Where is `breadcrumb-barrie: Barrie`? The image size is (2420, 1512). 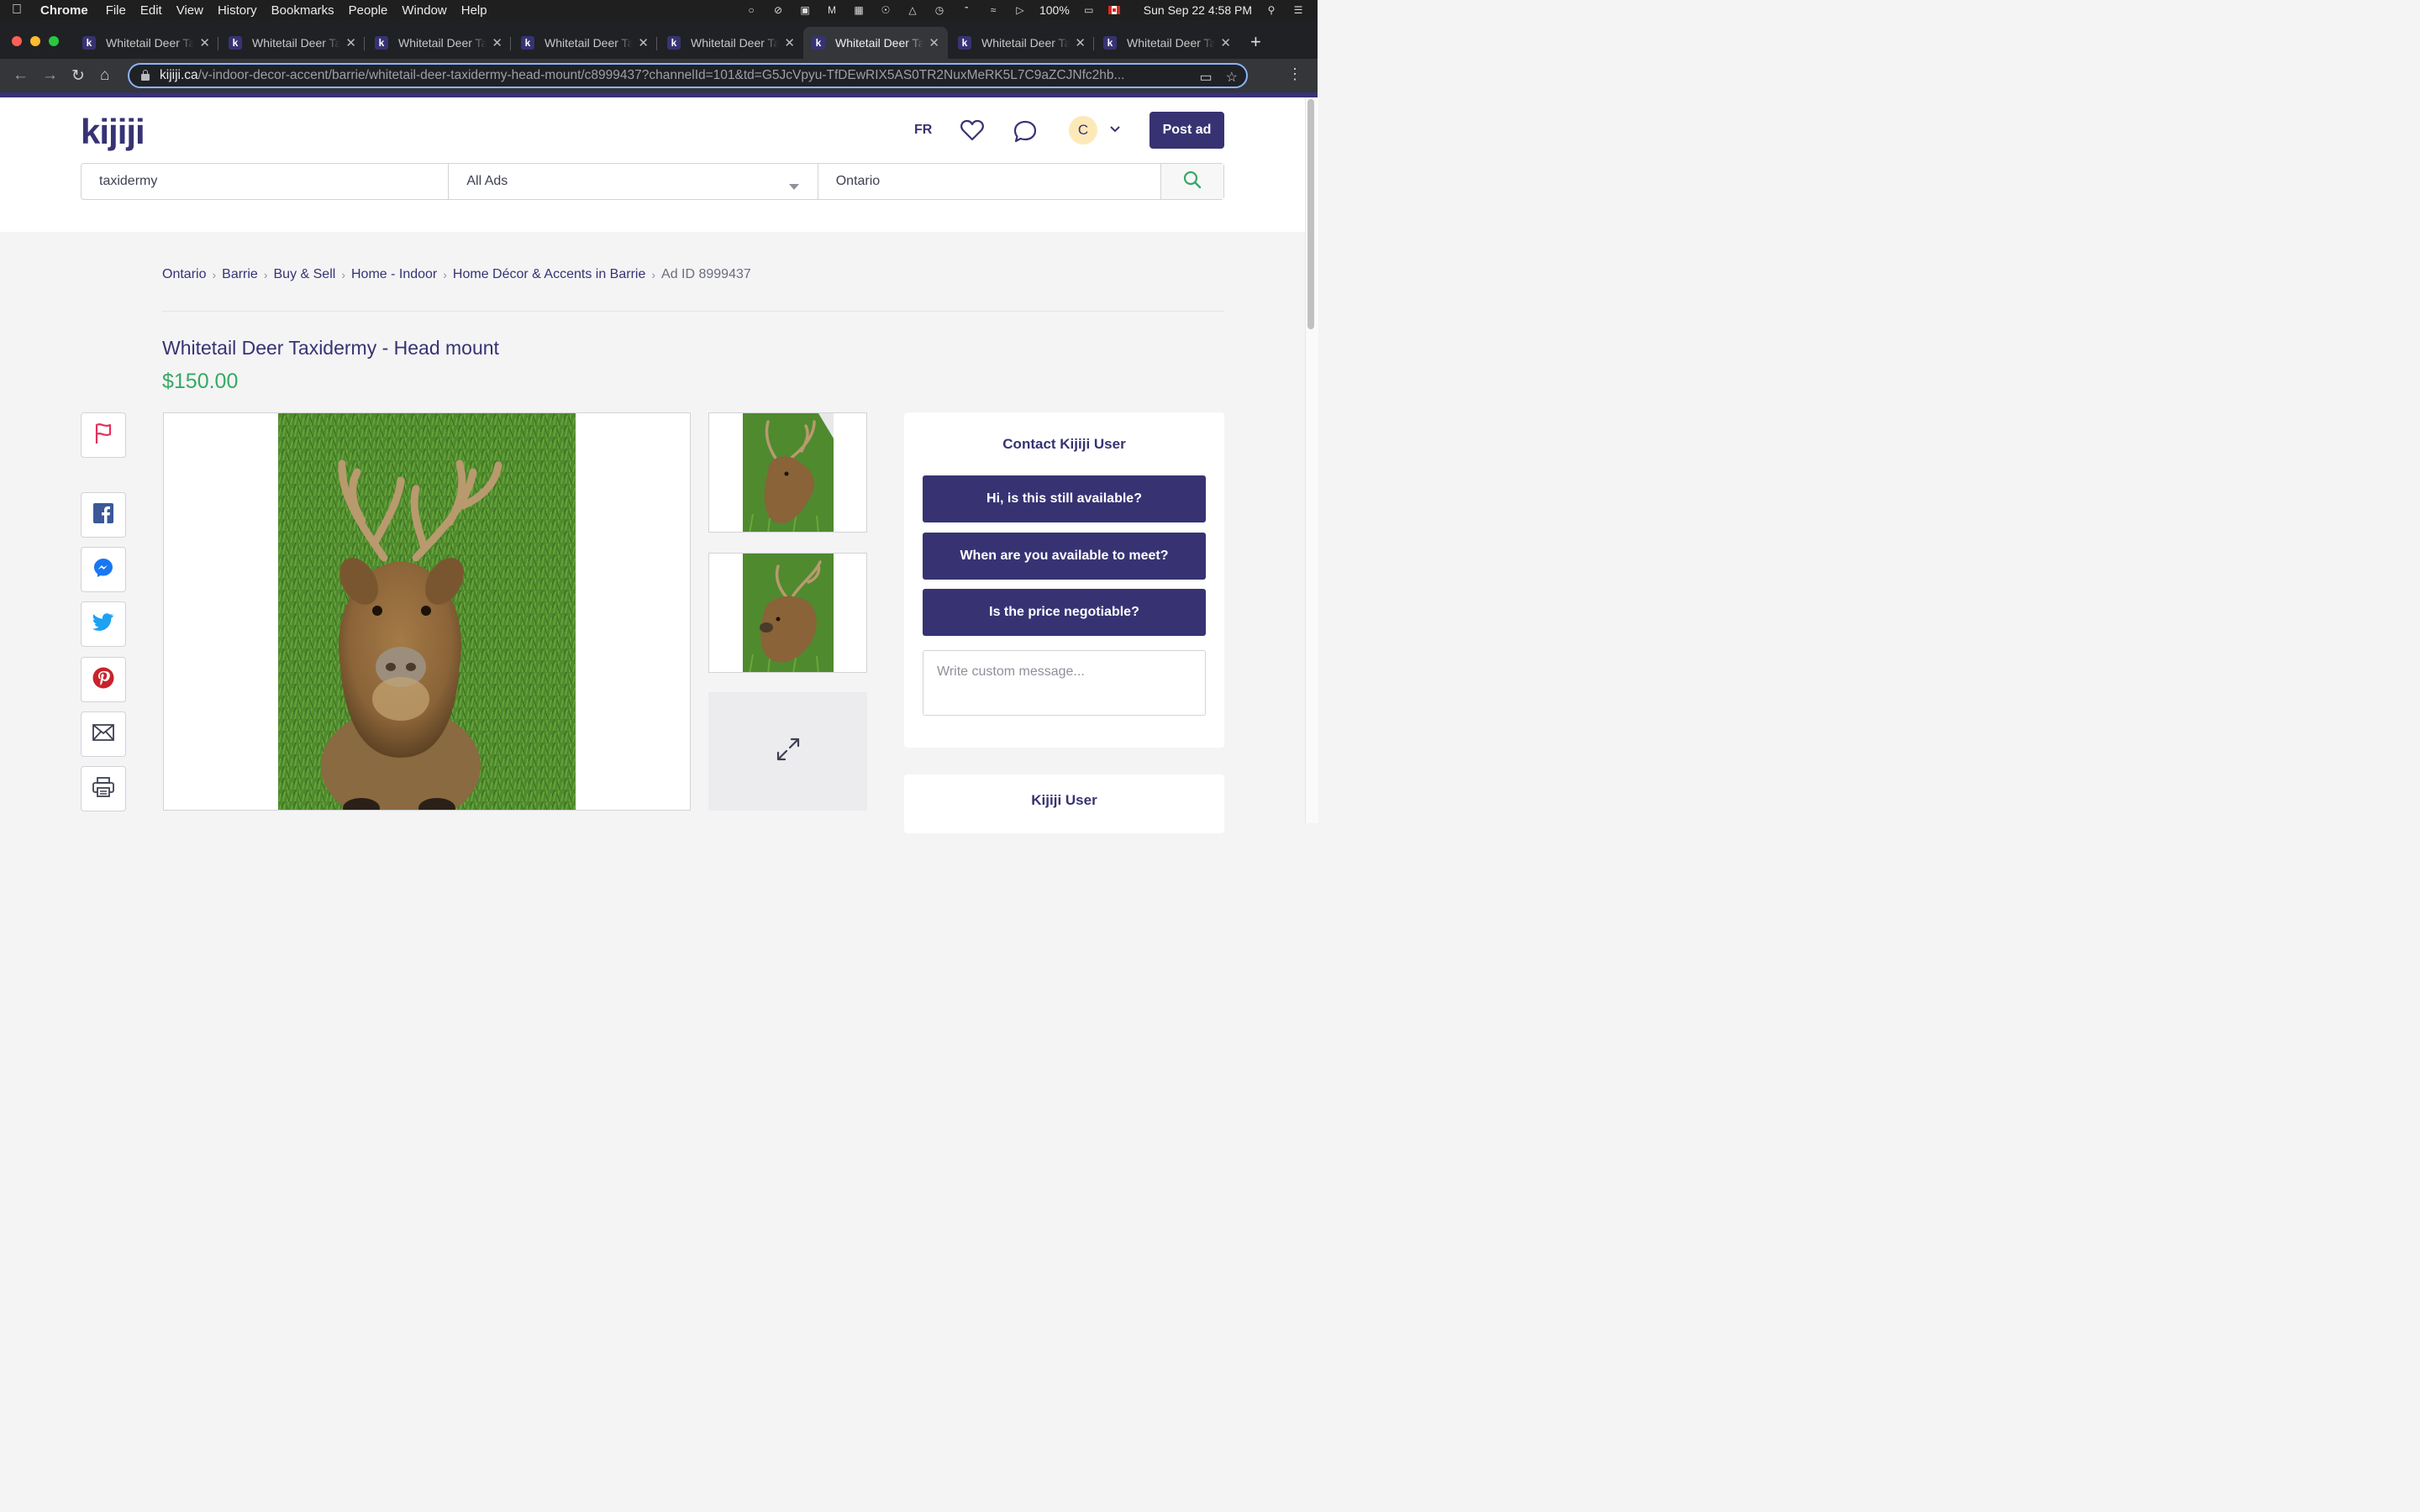
breadcrumb-barrie: Barrie is located at coordinates (240, 274).